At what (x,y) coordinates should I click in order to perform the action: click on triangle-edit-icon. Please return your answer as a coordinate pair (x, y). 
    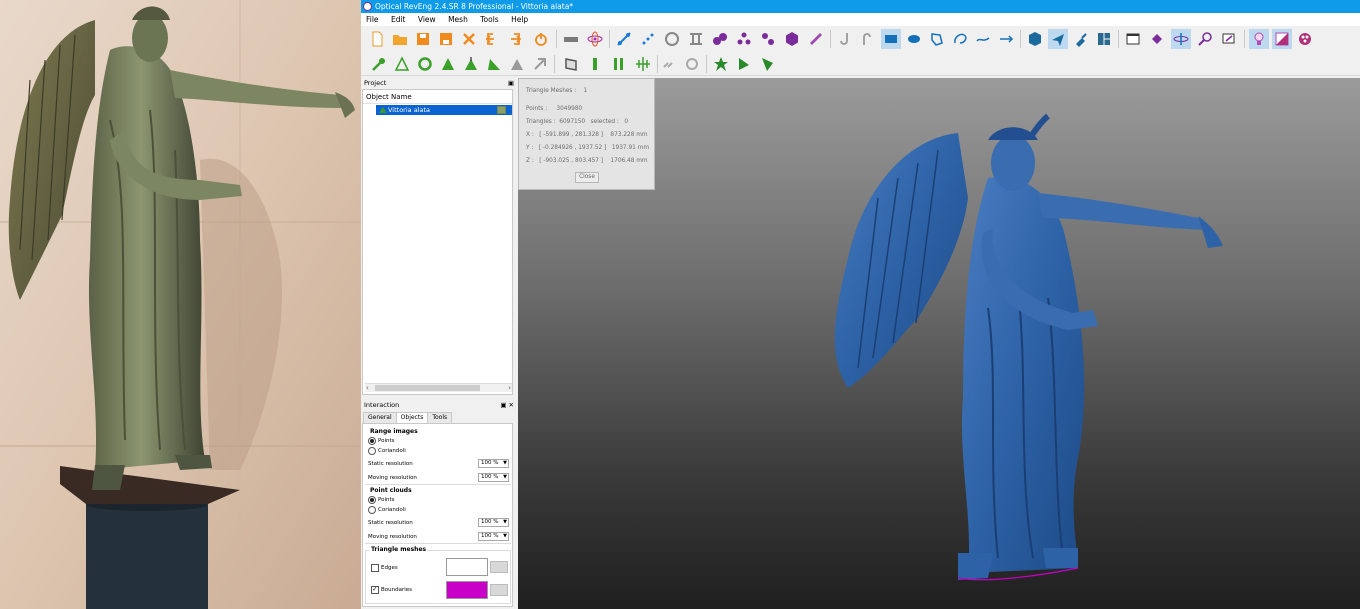
    Looking at the image, I should click on (471, 64).